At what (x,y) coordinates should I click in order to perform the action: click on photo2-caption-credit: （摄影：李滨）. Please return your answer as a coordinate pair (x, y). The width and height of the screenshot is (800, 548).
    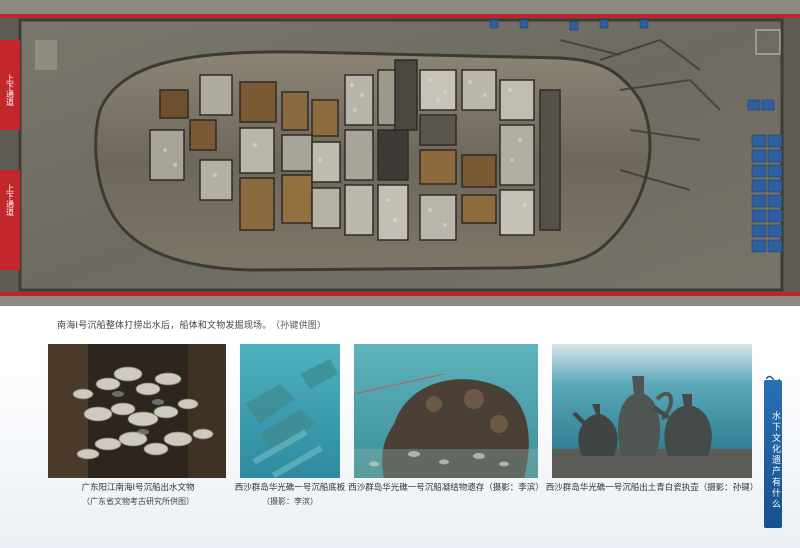
    Looking at the image, I should click on (290, 501).